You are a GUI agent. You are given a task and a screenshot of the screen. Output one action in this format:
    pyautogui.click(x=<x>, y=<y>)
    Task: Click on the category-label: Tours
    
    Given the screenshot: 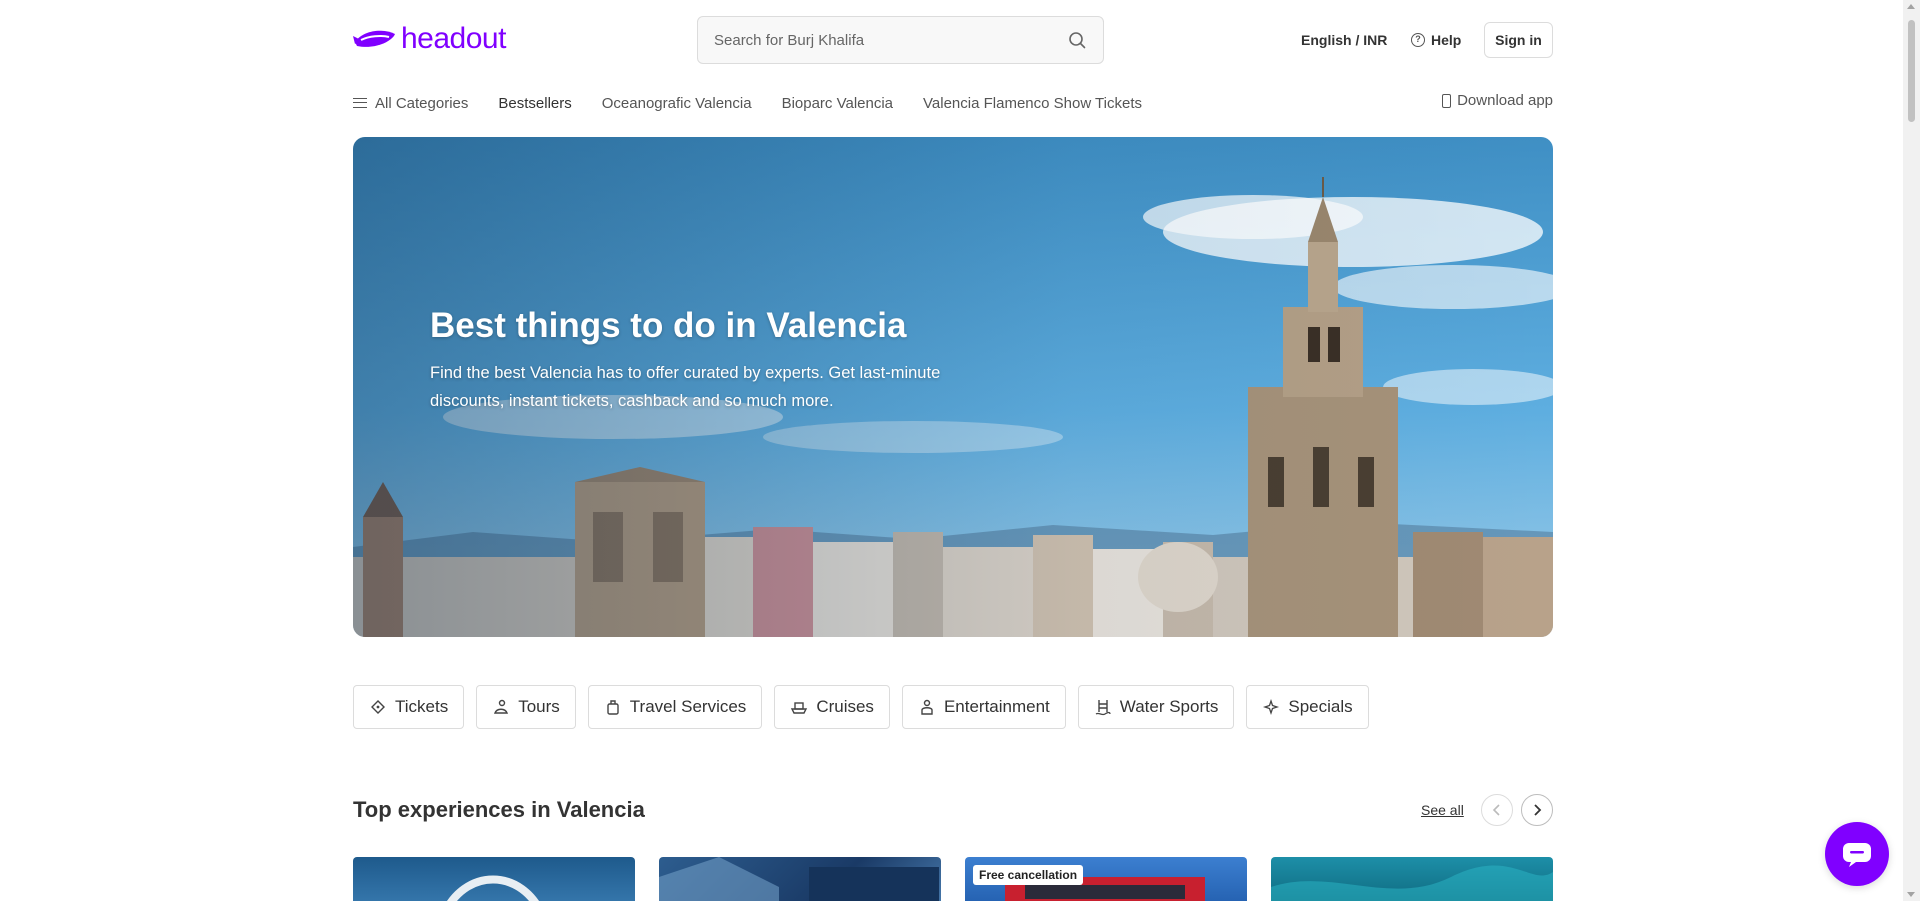 What is the action you would take?
    pyautogui.click(x=539, y=706)
    